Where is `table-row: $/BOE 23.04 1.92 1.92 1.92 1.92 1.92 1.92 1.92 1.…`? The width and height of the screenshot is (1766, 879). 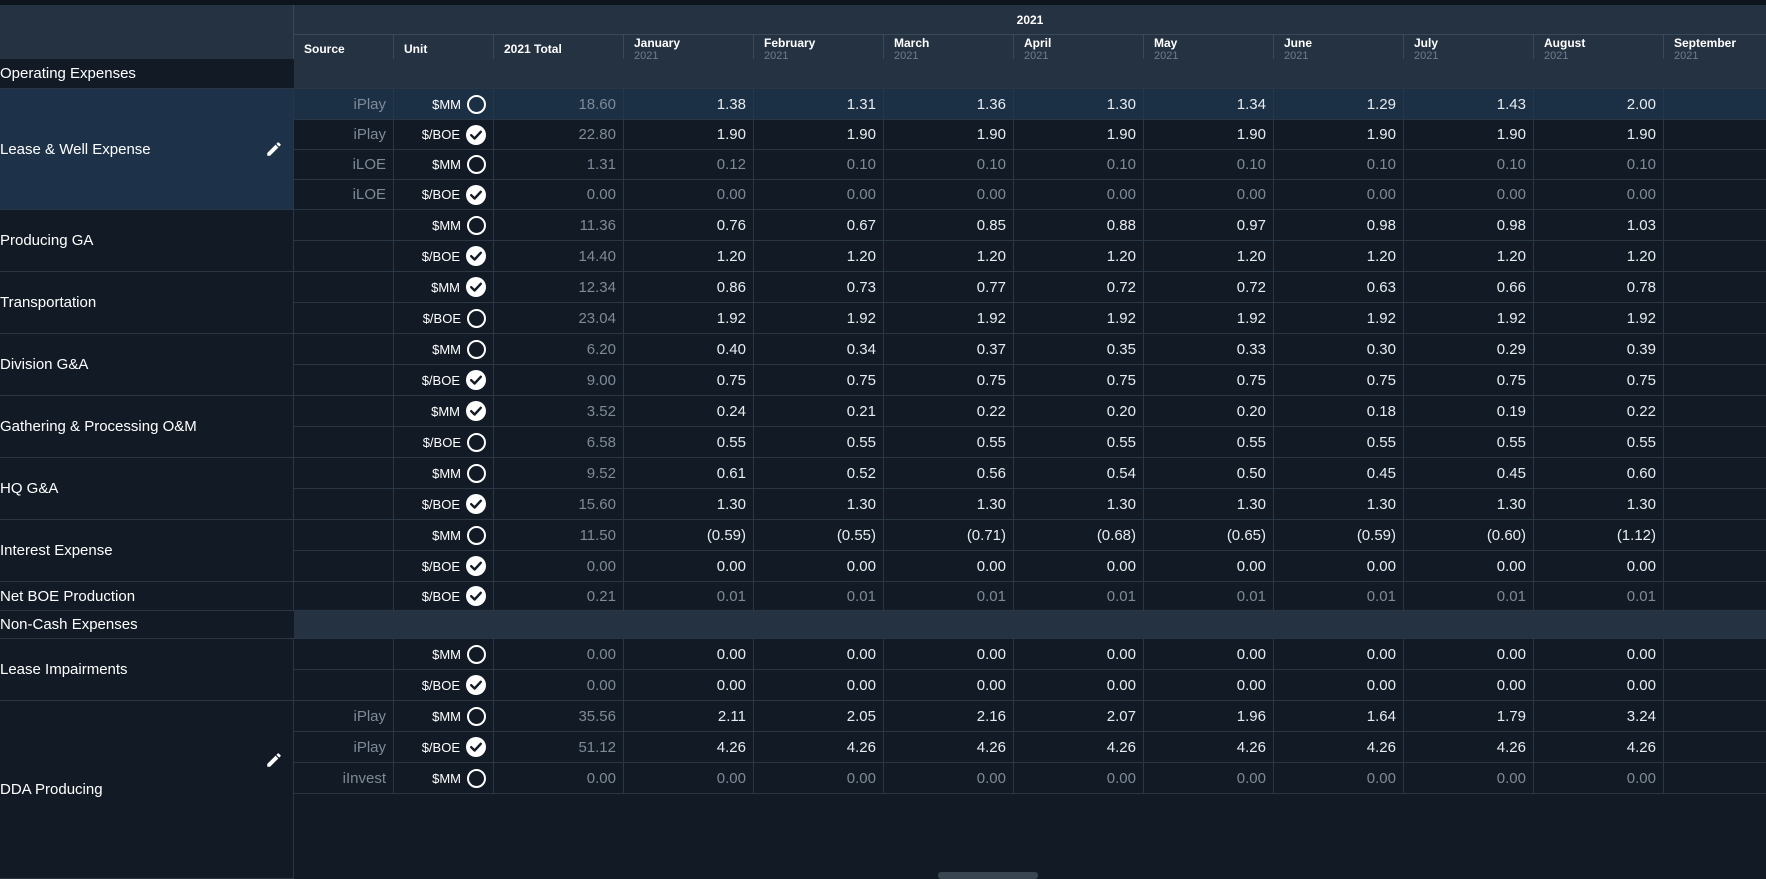
table-row: $/BOE 23.04 1.92 1.92 1.92 1.92 1.92 1.92 1.92 1.… is located at coordinates (1030, 318).